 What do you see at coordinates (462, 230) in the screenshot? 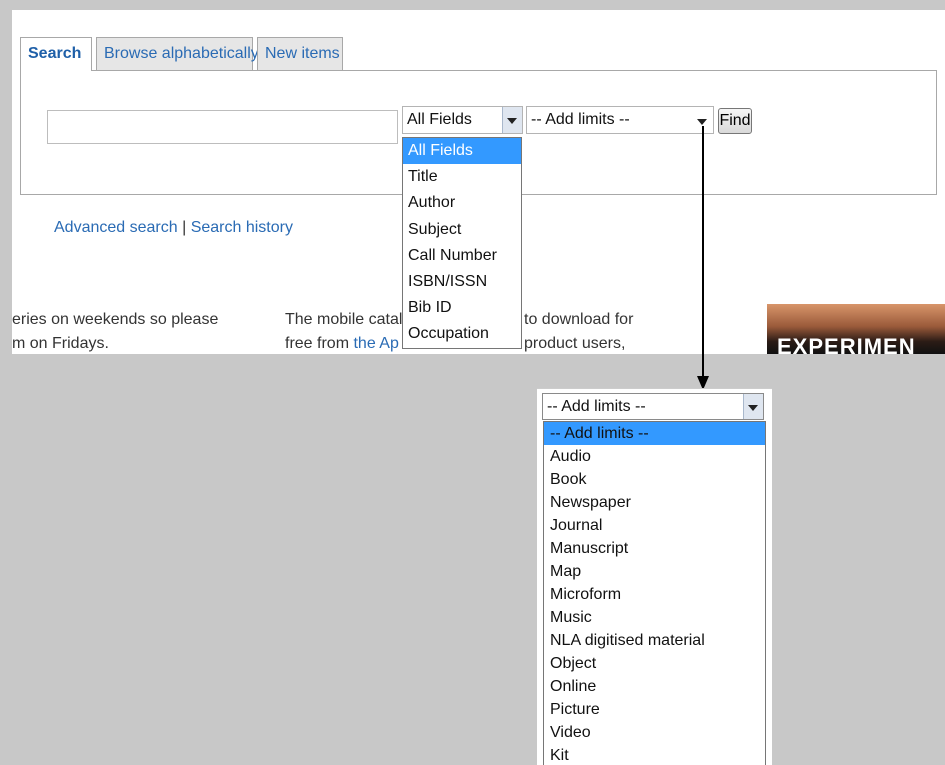
I see `field-option-subject: Subject` at bounding box center [462, 230].